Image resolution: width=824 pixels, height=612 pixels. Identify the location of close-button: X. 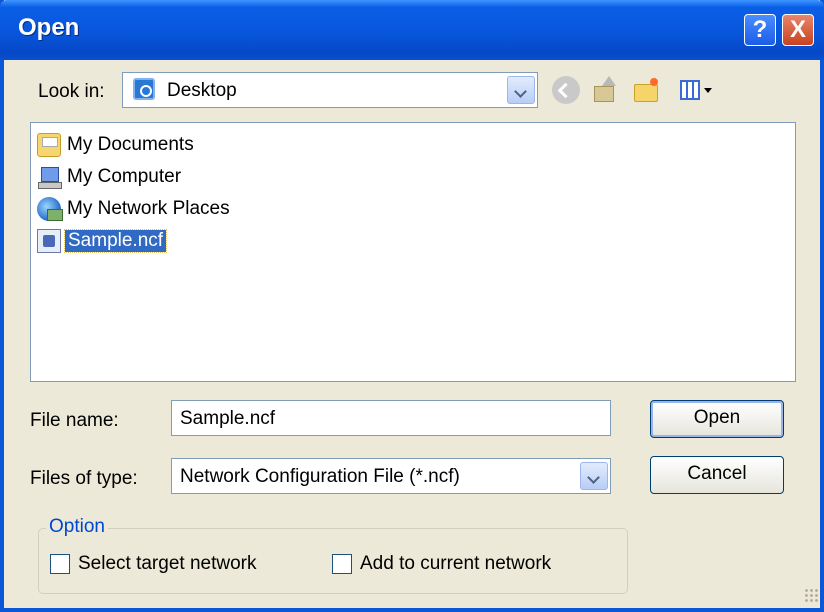
(798, 30).